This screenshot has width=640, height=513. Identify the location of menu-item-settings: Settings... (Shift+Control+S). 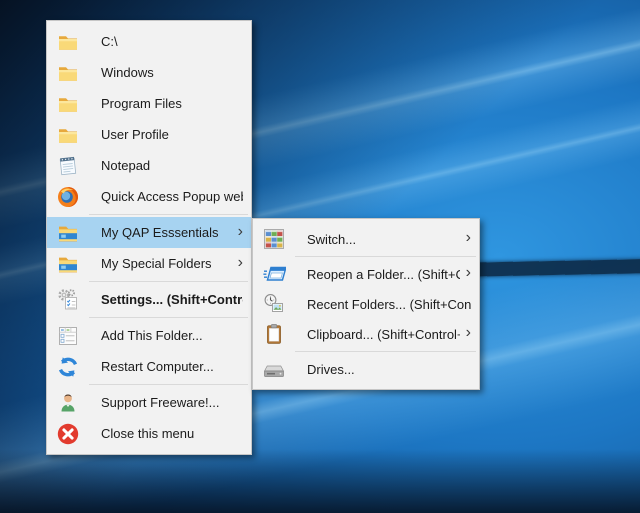
(149, 299).